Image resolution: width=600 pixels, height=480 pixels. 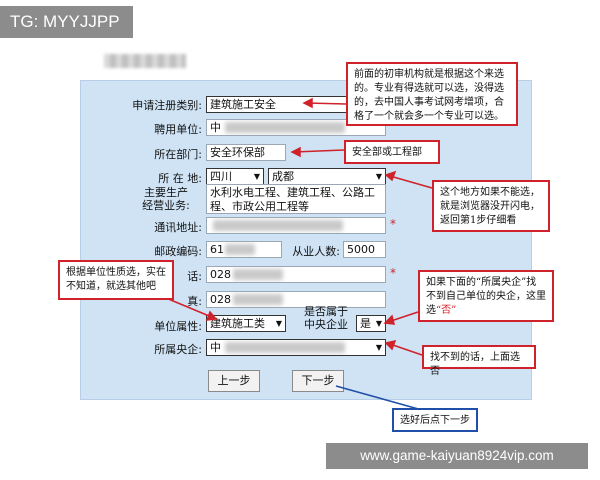 What do you see at coordinates (178, 349) in the screenshot?
I see `central-enterprise-label: 所属央企:` at bounding box center [178, 349].